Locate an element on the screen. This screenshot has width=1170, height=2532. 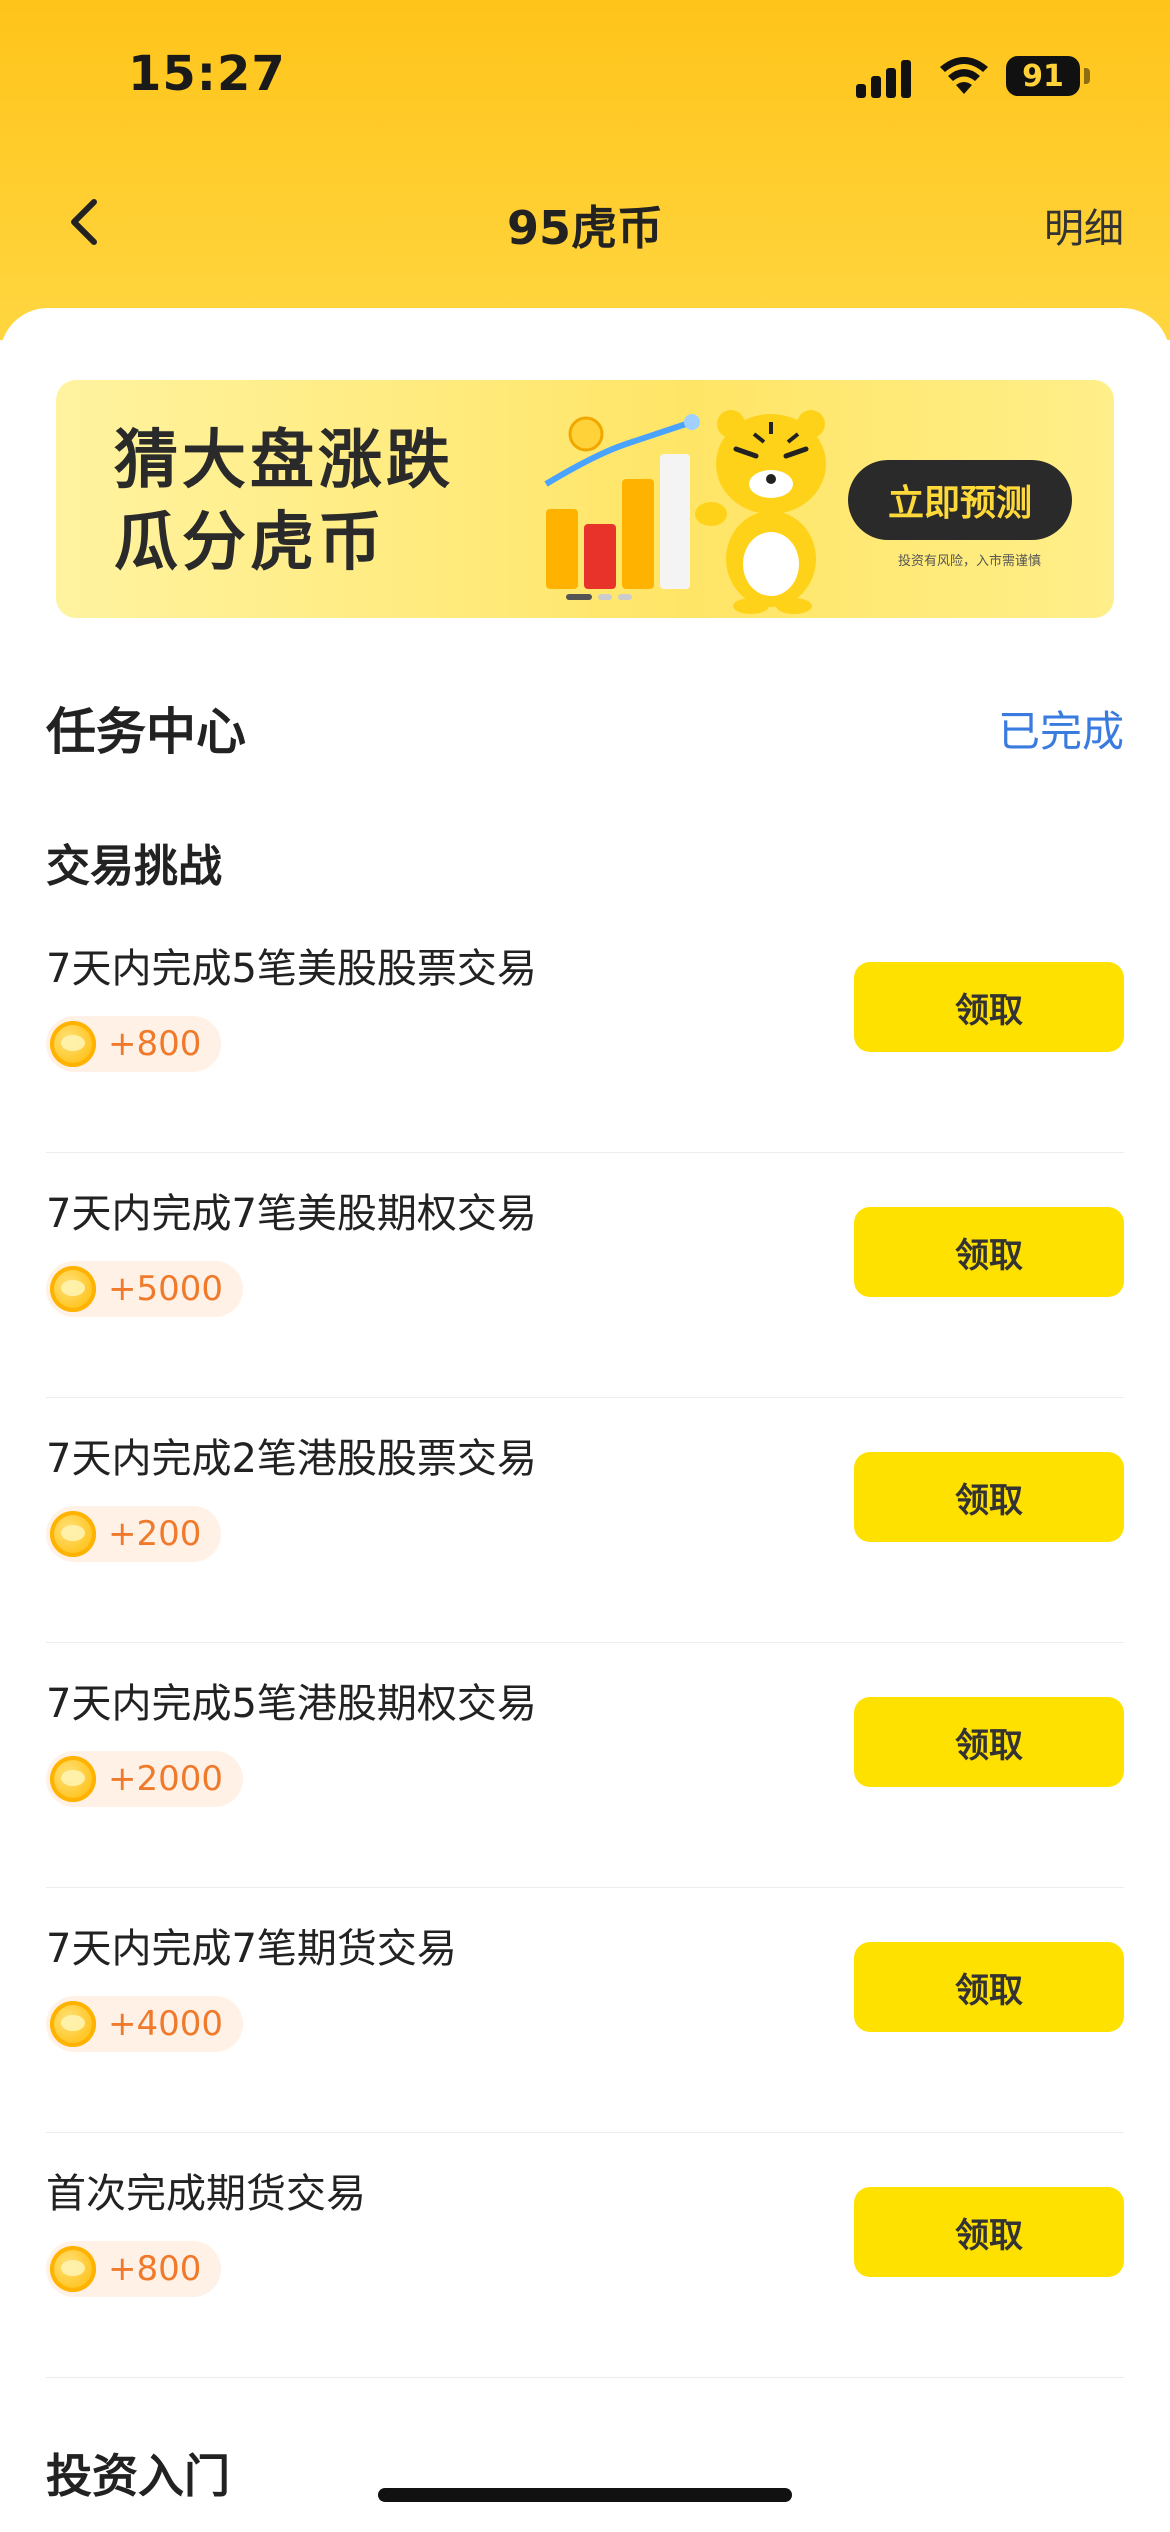
list-item: 7天内完成5笔港股期权交易 +2000 领取 is located at coordinates (585, 1765).